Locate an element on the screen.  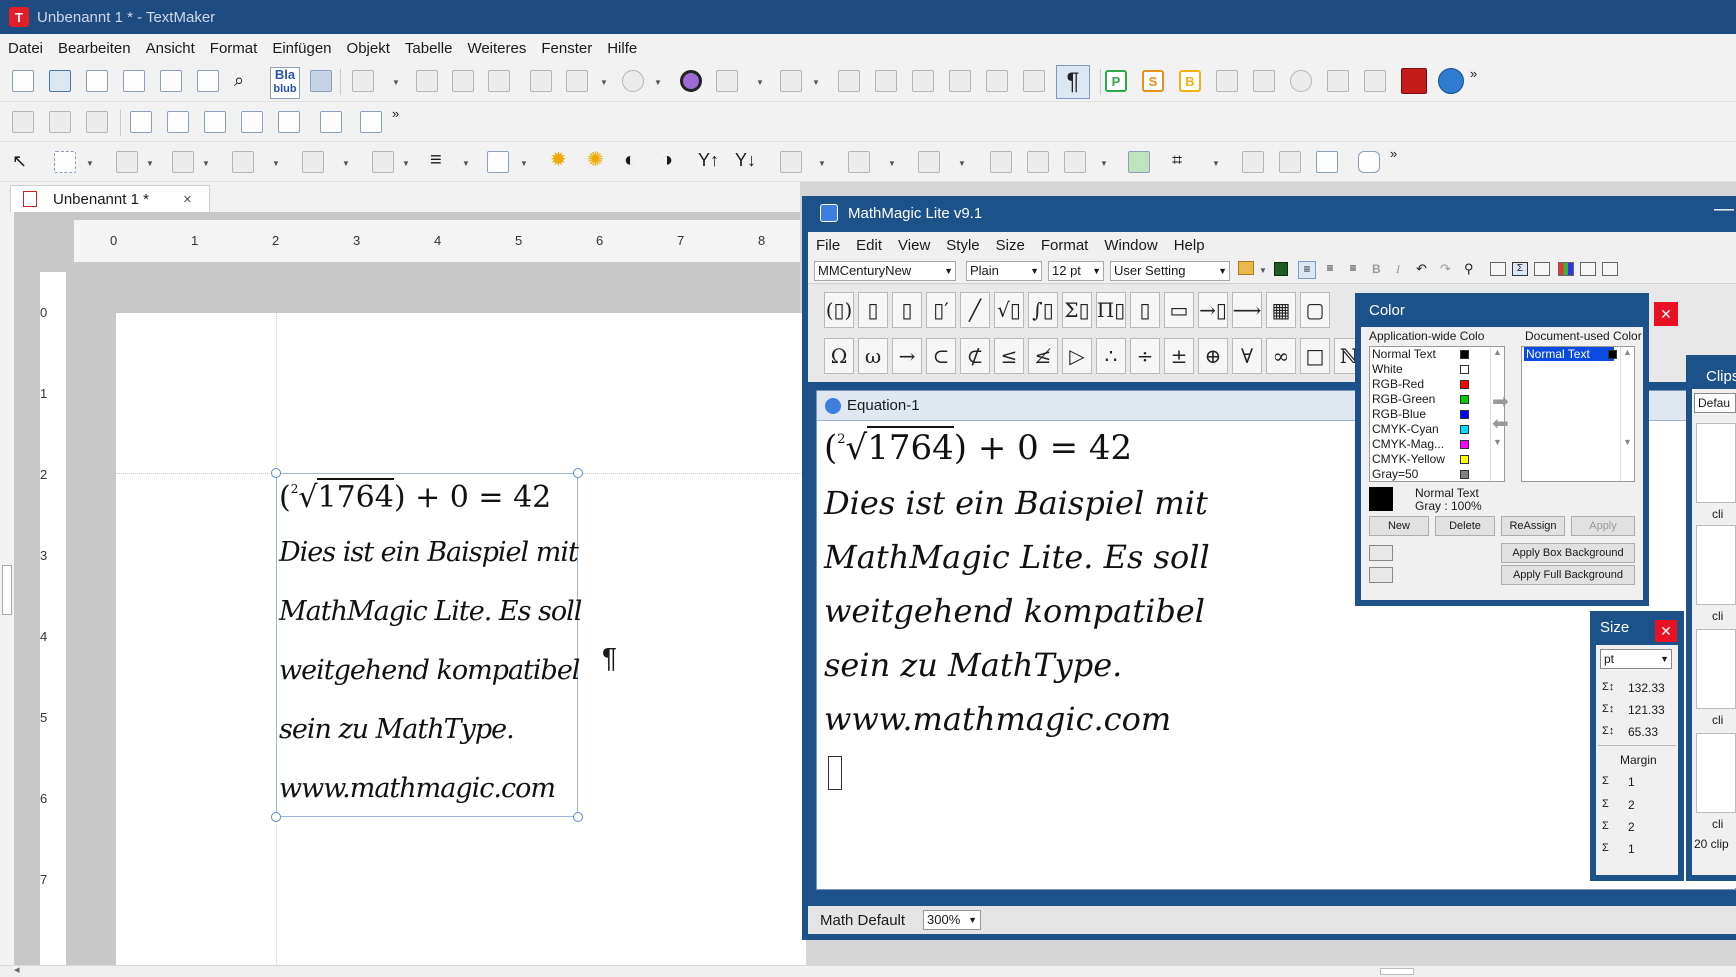
align-right-icon: ≡ is located at coordinates (1353, 270).